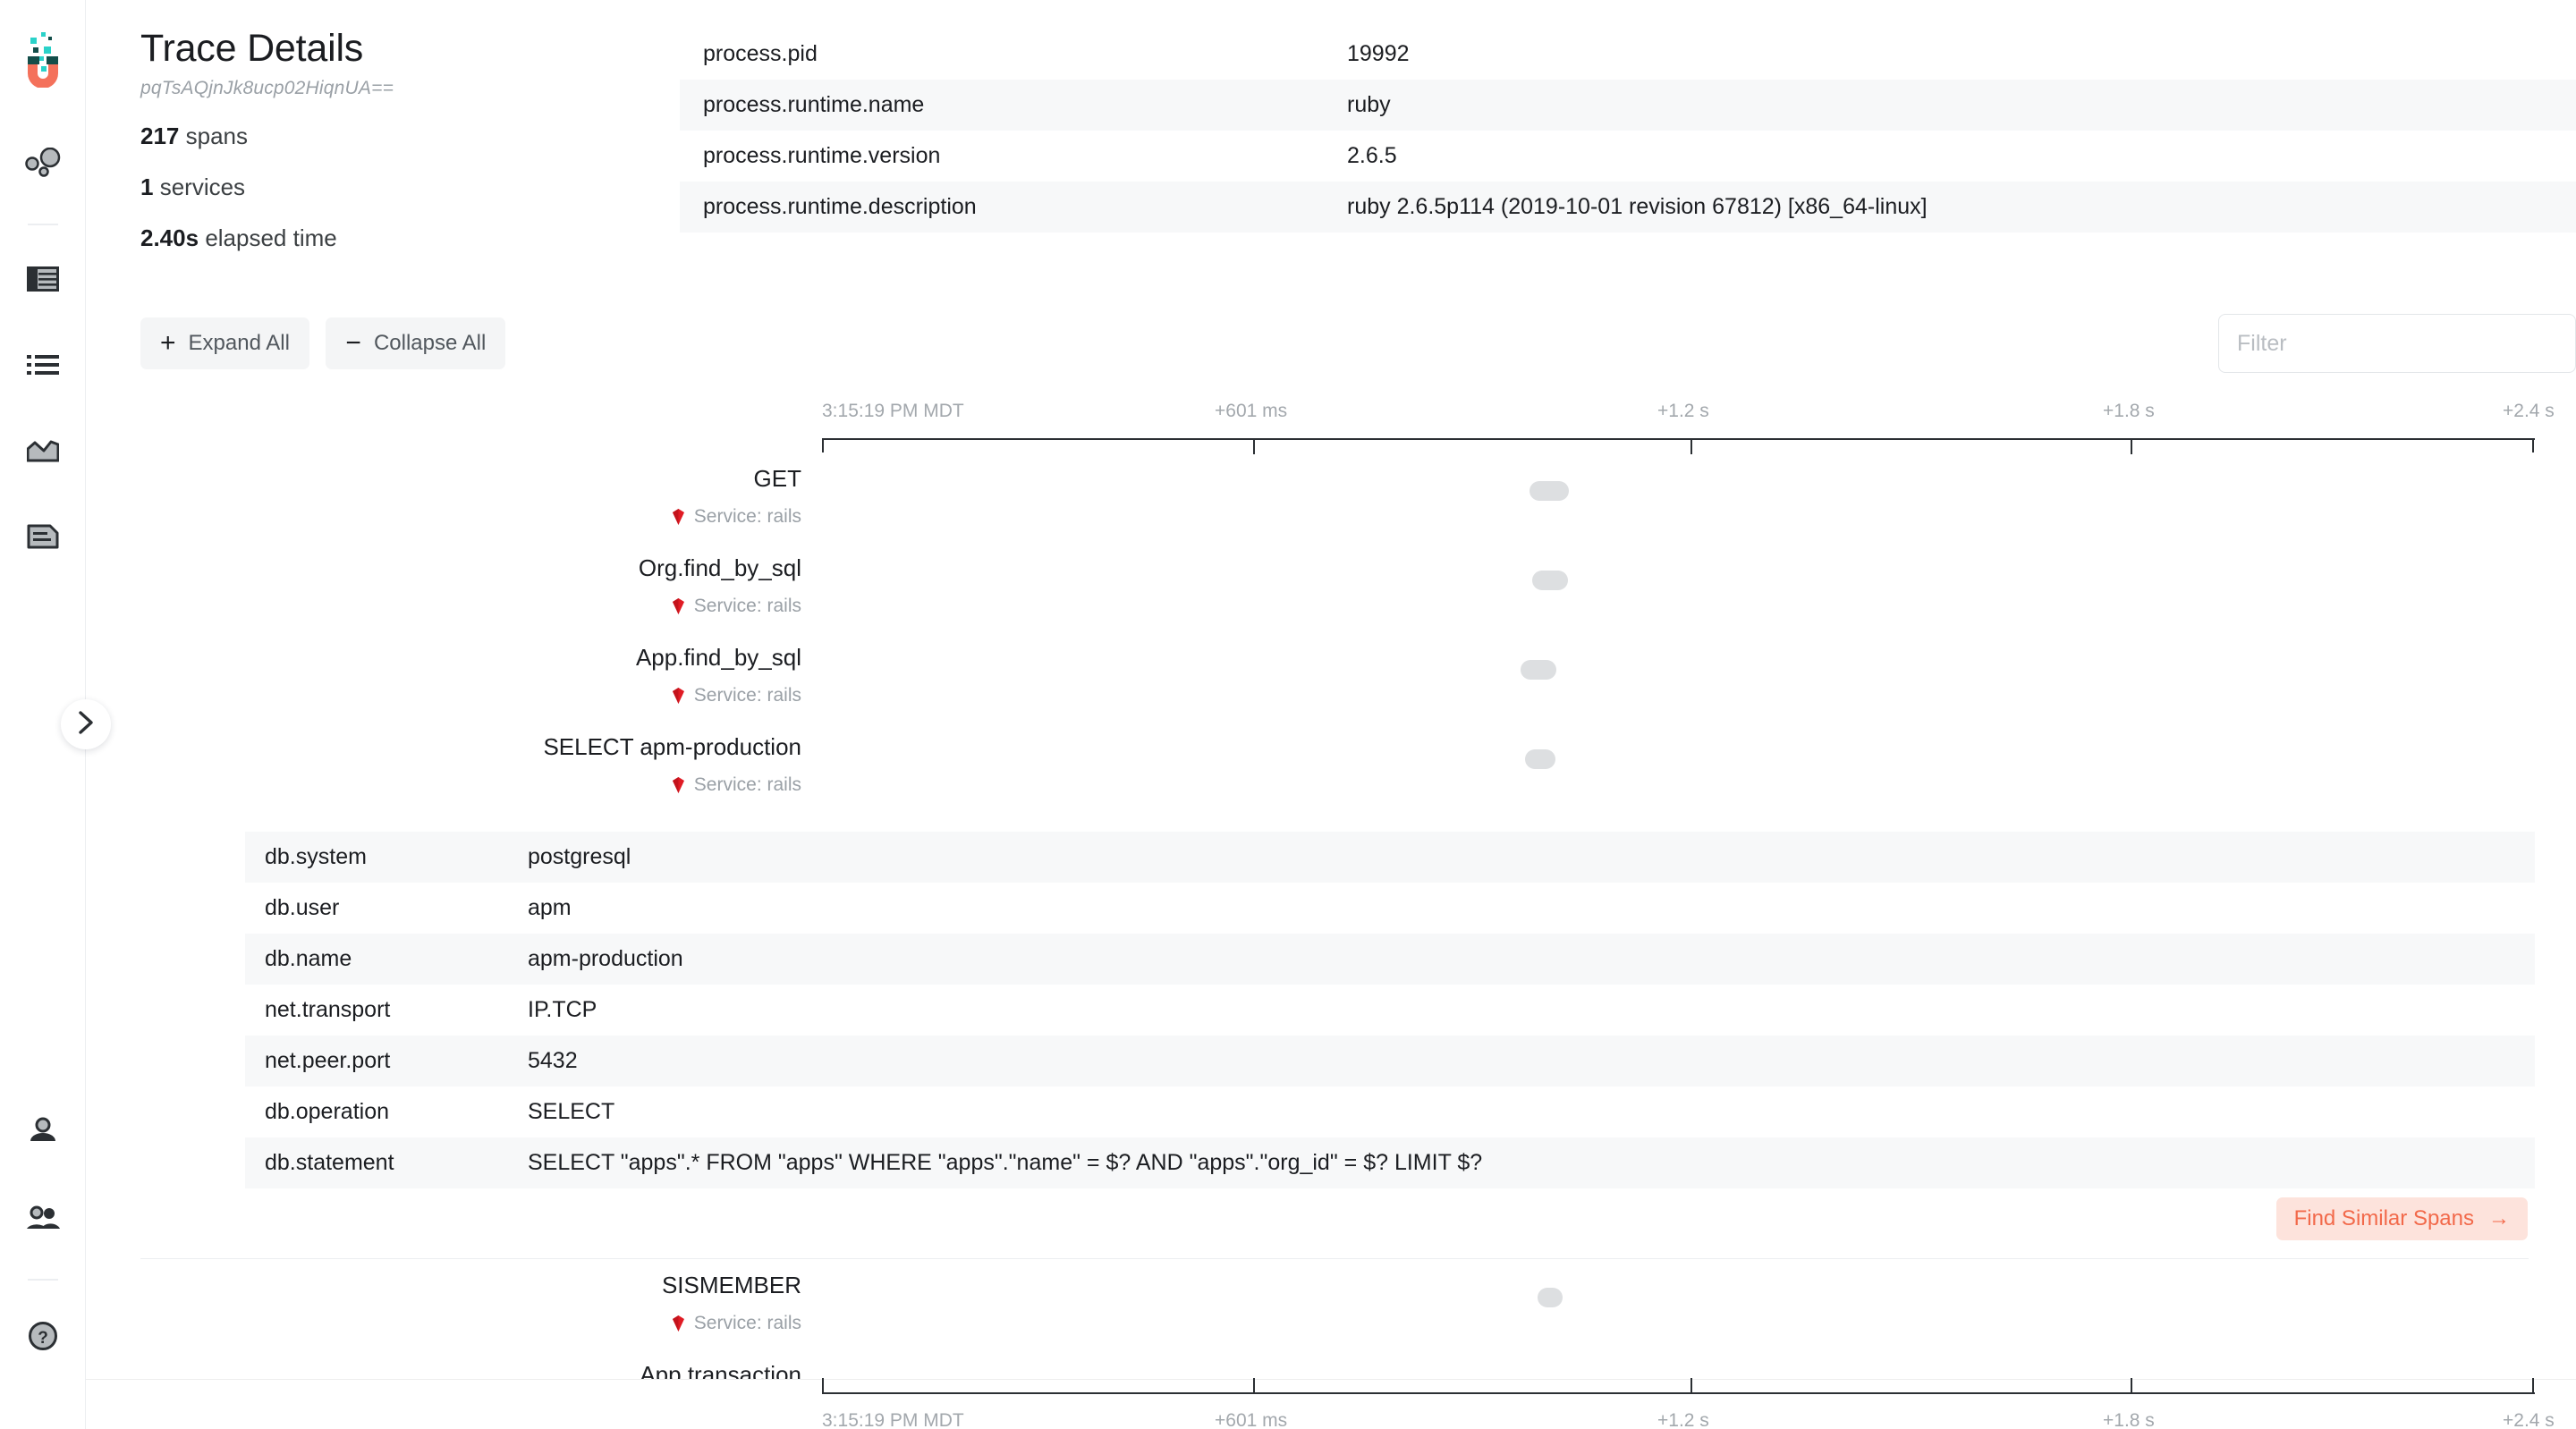 Image resolution: width=2576 pixels, height=1429 pixels. Describe the element at coordinates (408, 187) in the screenshot. I see `stat-services: 1 services` at that location.